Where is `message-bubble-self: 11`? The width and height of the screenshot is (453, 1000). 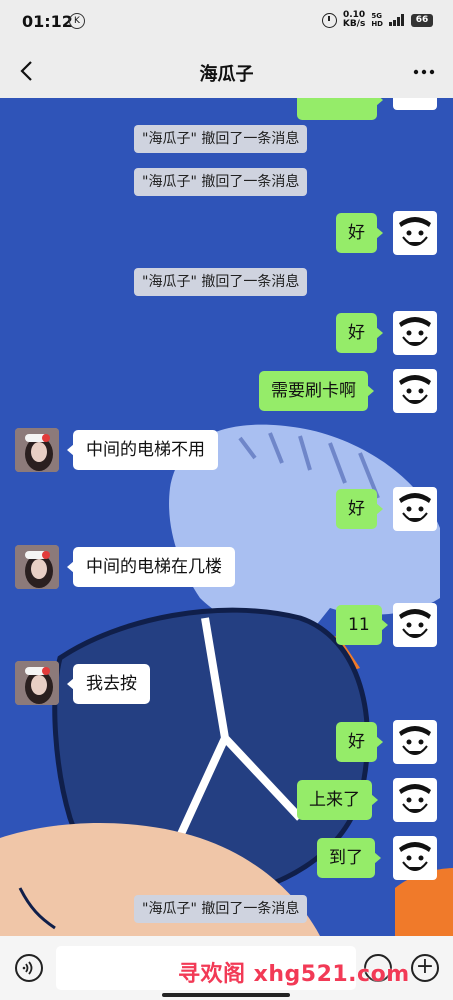 message-bubble-self: 11 is located at coordinates (362, 625).